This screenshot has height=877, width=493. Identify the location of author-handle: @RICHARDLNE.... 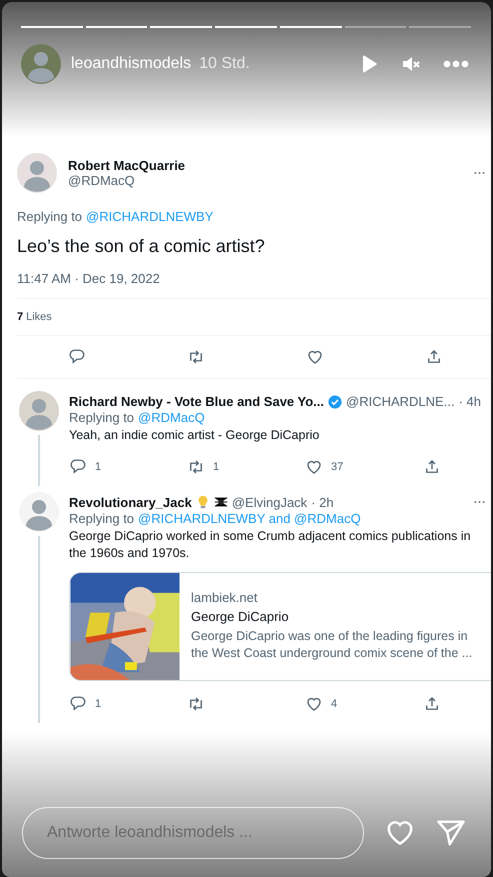
(400, 401).